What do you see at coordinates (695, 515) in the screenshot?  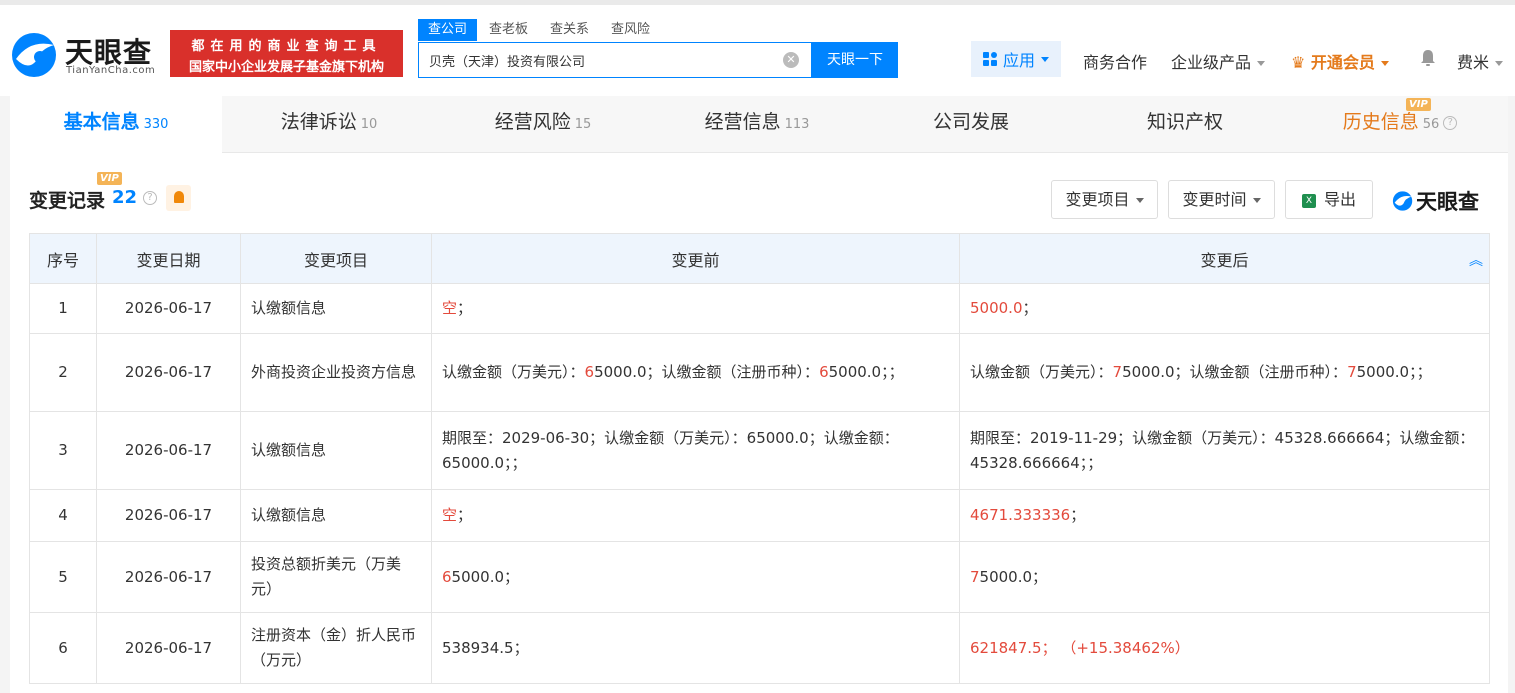 I see `cell-before: 空；` at bounding box center [695, 515].